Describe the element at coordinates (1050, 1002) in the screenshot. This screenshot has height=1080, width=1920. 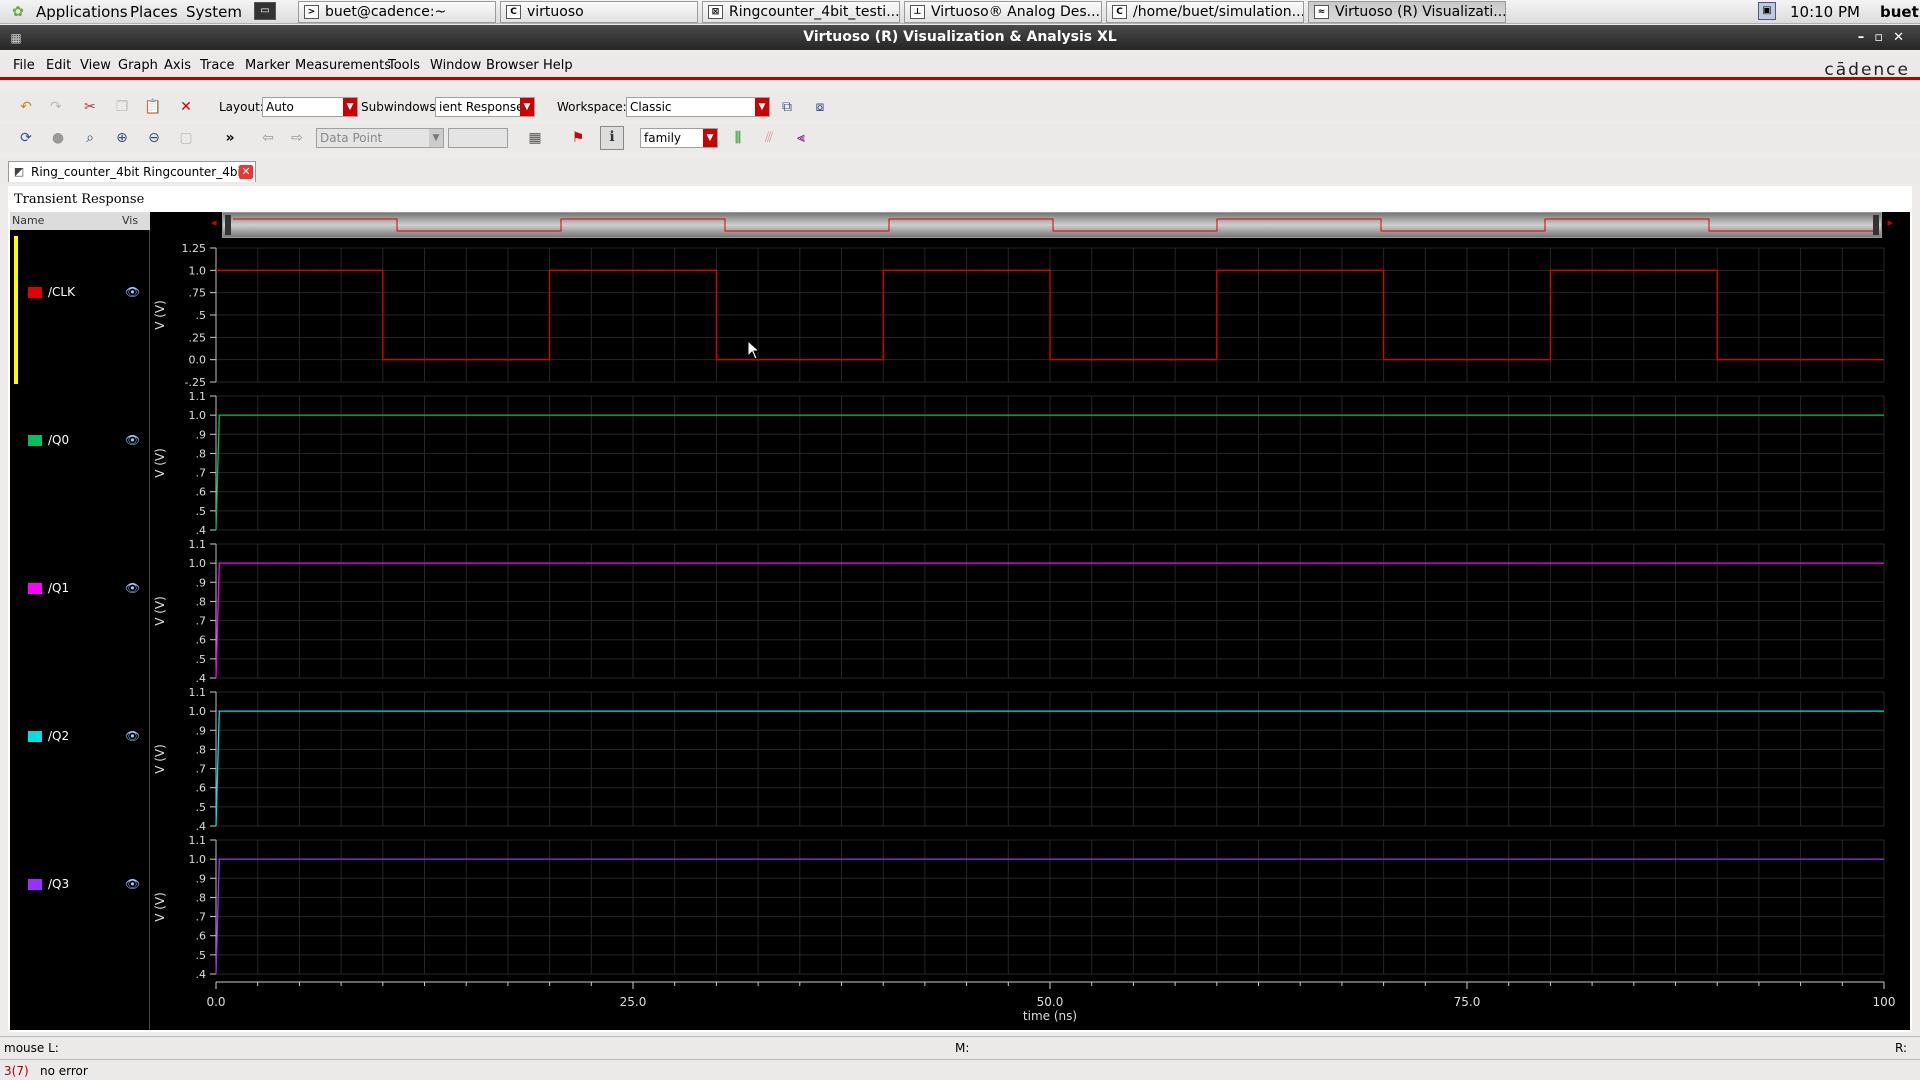
I see `x-axis: 0.0 25.0 50.0 75.0 100 time (ns)` at that location.